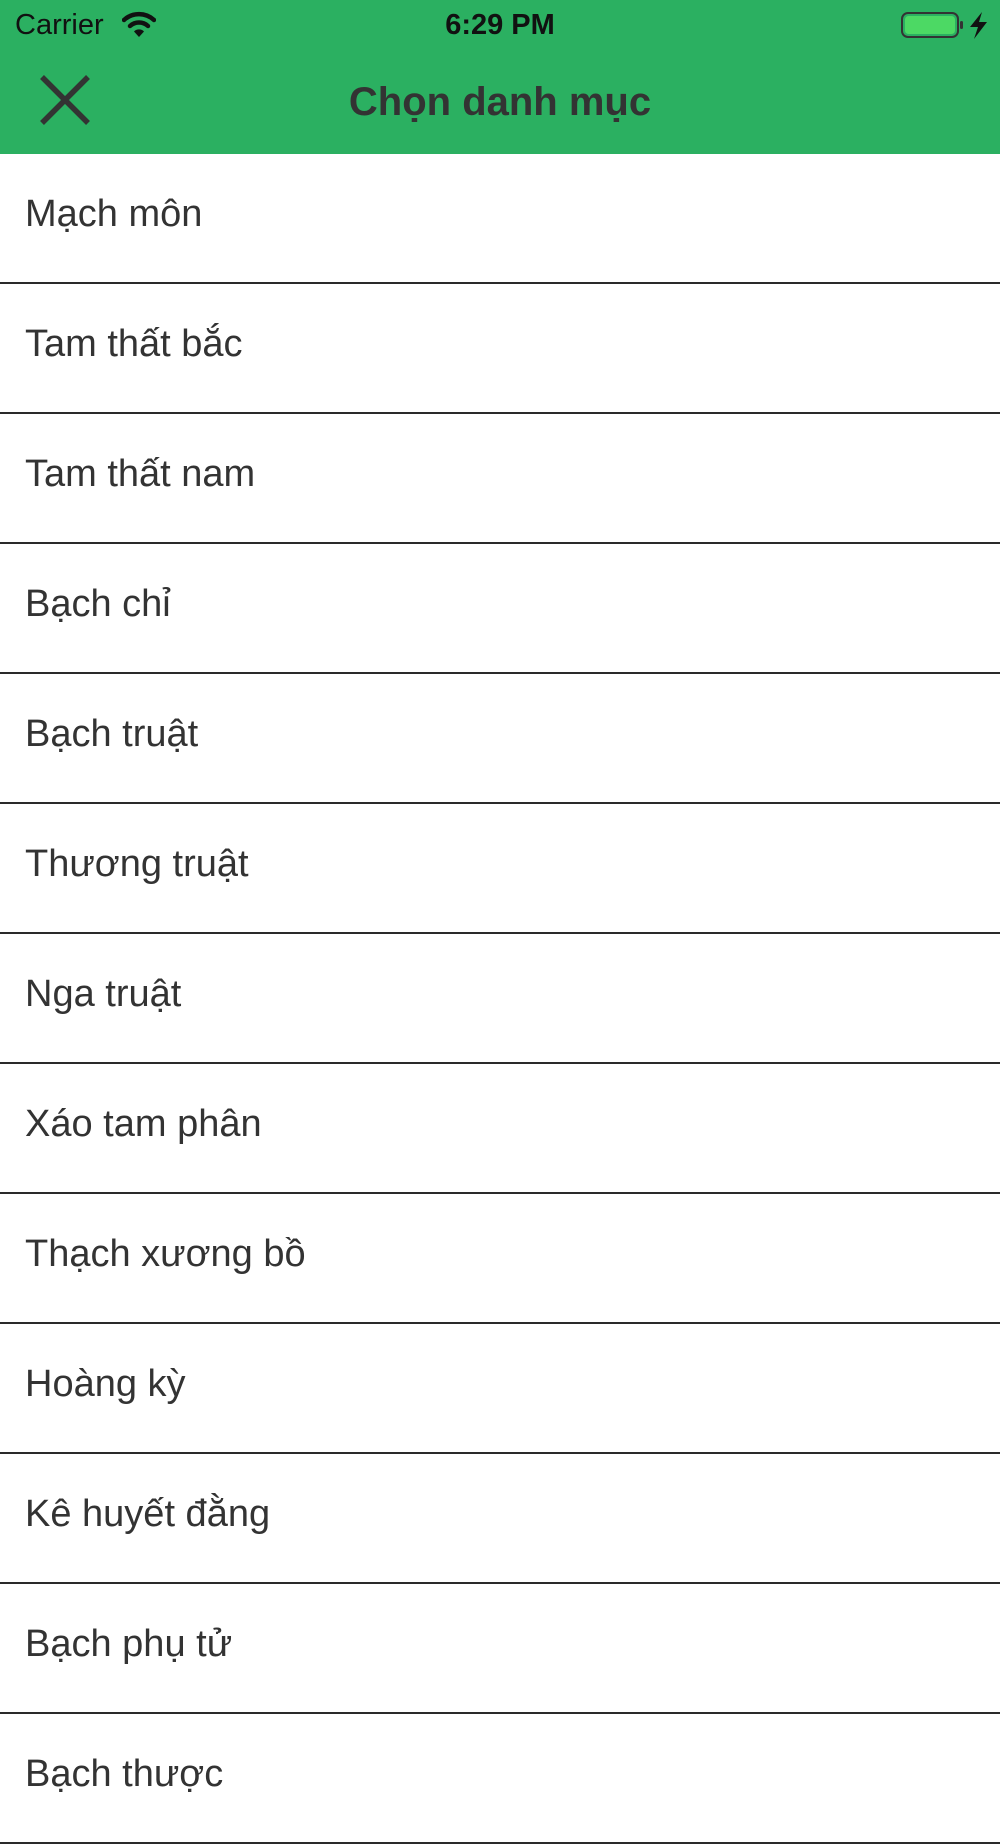 The image size is (1000, 1844). Describe the element at coordinates (114, 214) in the screenshot. I see `list-item-label: Mạch môn` at that location.